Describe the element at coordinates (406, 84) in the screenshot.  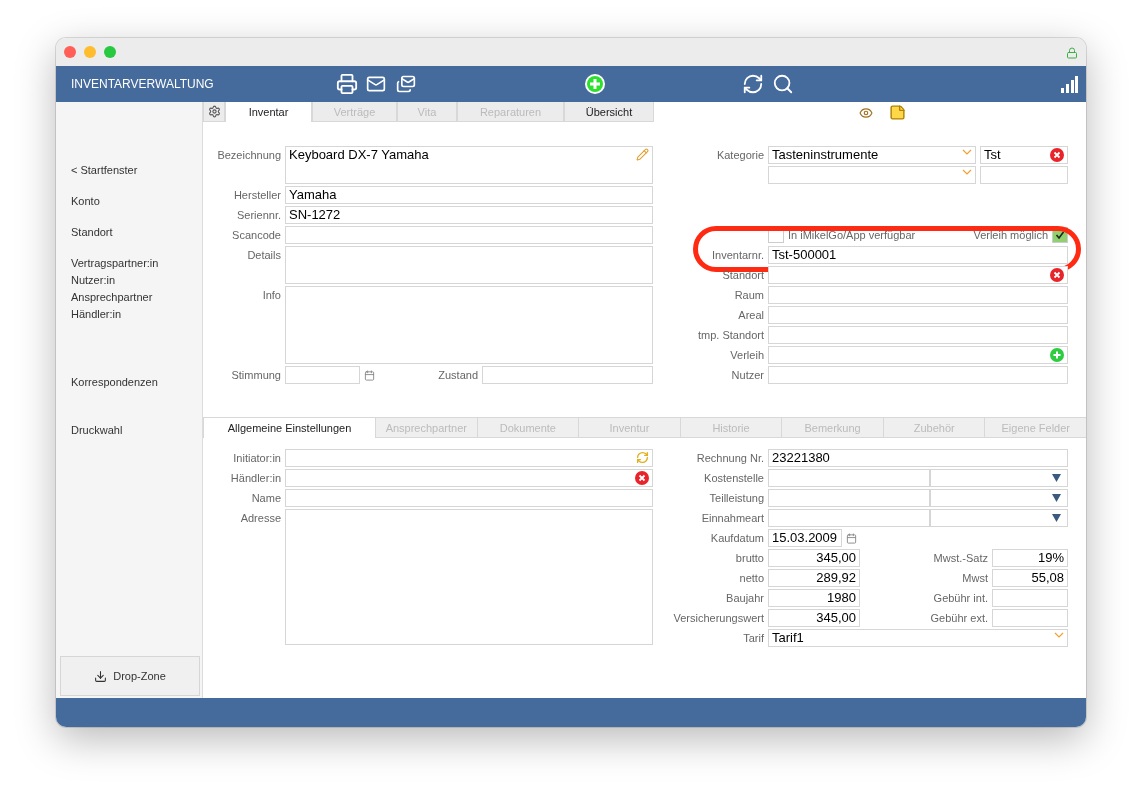
I see `mails-icon` at that location.